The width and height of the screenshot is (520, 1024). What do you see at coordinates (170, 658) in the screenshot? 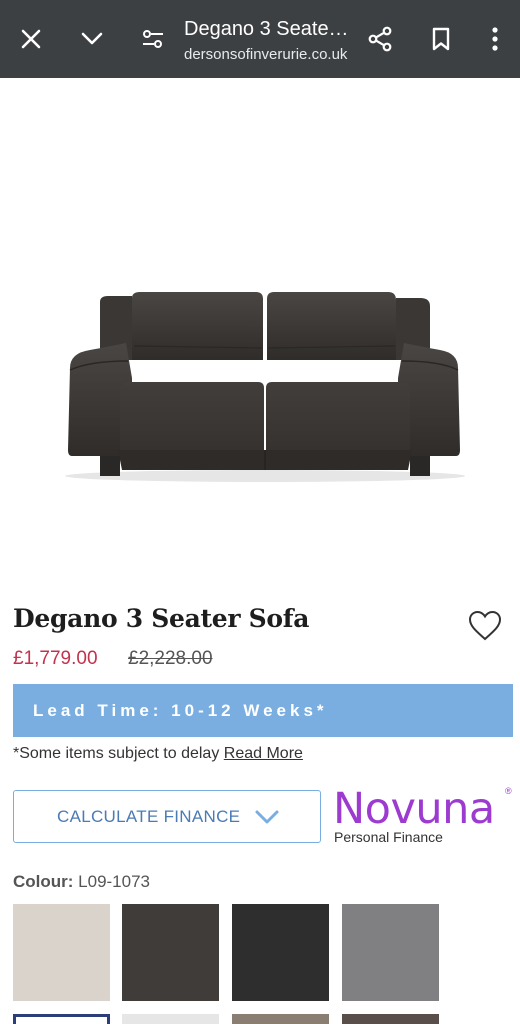
I see `original-price: £2,228.00` at bounding box center [170, 658].